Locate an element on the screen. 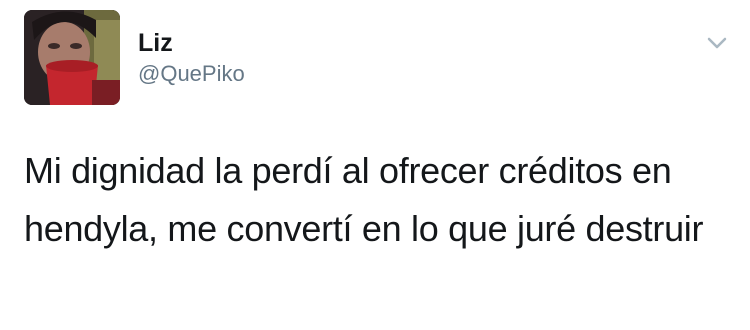  chevron-down-icon is located at coordinates (717, 43).